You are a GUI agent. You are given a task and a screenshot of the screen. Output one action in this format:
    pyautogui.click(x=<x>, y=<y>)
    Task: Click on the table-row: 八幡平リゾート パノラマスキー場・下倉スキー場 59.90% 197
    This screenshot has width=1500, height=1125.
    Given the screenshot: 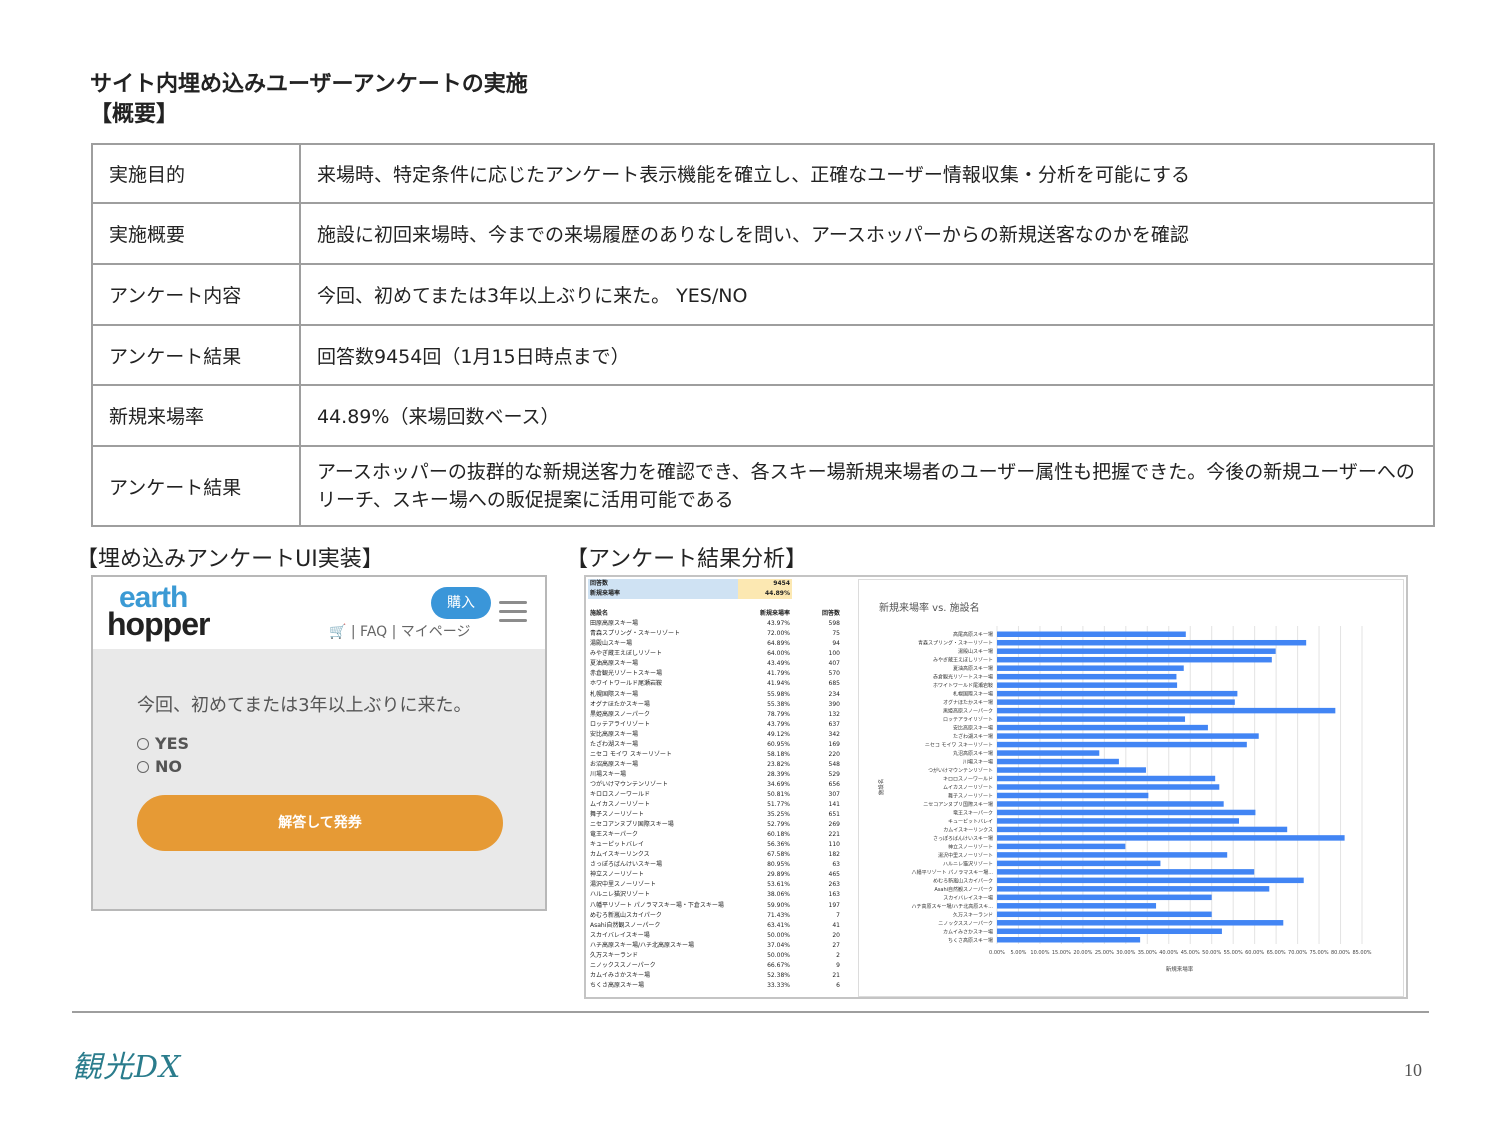 What is the action you would take?
    pyautogui.click(x=714, y=906)
    